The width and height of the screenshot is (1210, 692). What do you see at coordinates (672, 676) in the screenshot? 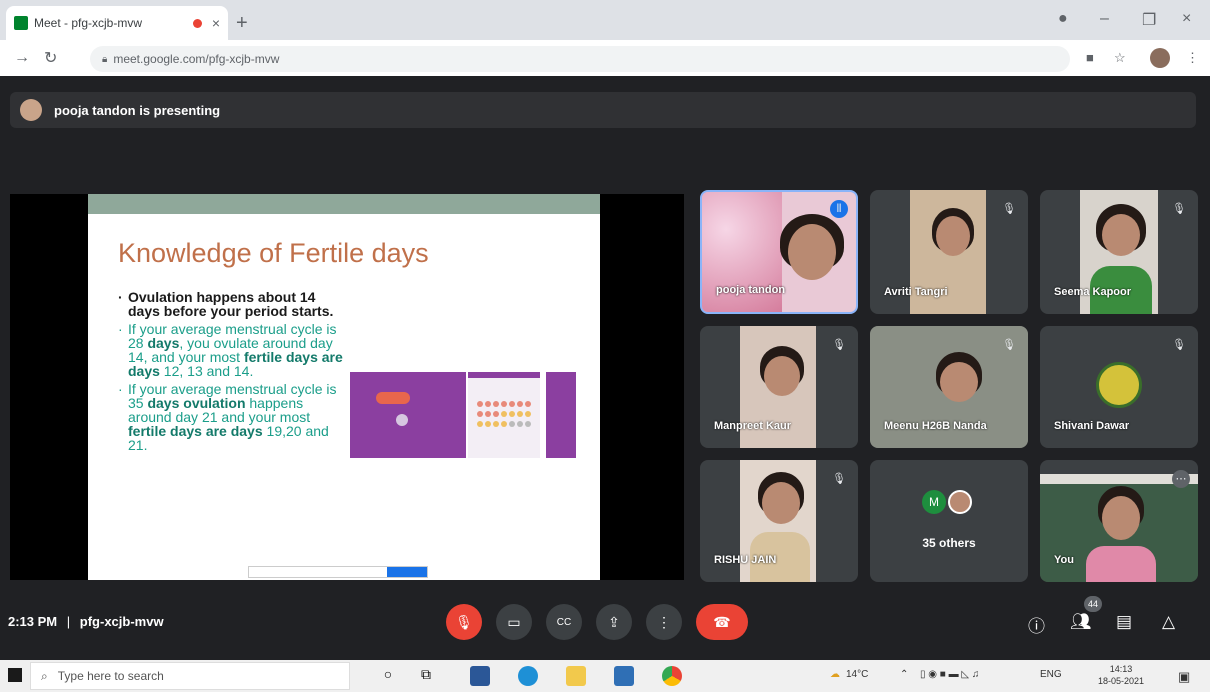
I see `chrome-icon` at bounding box center [672, 676].